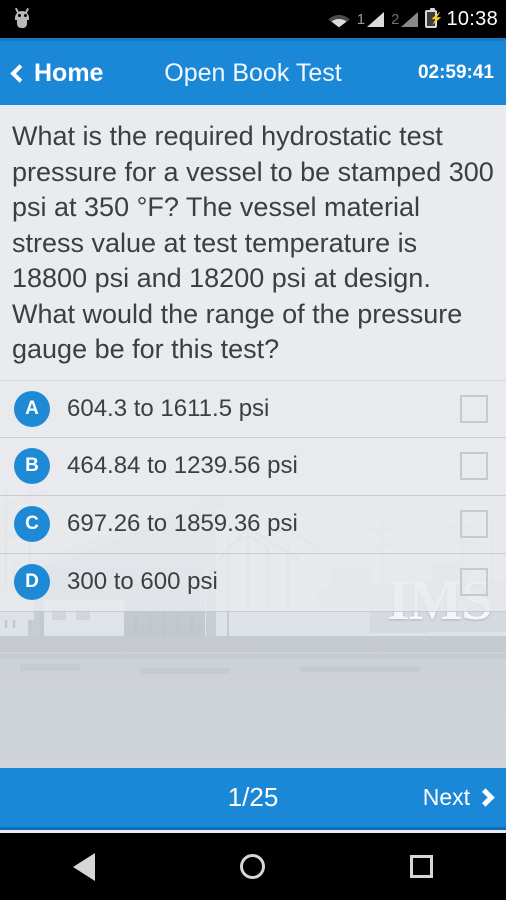  Describe the element at coordinates (395, 19) in the screenshot. I see `sim2-label: 2` at that location.